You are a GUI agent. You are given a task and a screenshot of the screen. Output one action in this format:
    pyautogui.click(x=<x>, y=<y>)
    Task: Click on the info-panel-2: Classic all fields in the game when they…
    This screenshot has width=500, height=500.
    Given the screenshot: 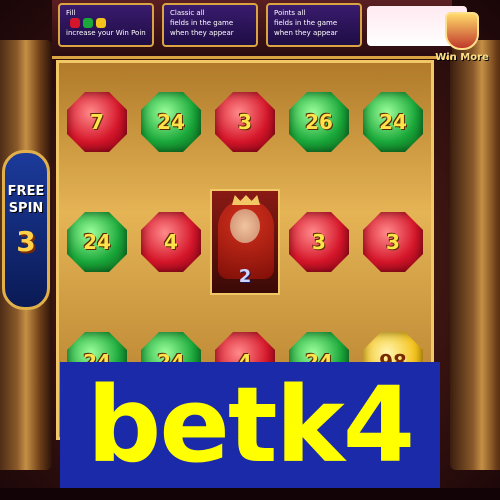 What is the action you would take?
    pyautogui.click(x=210, y=25)
    